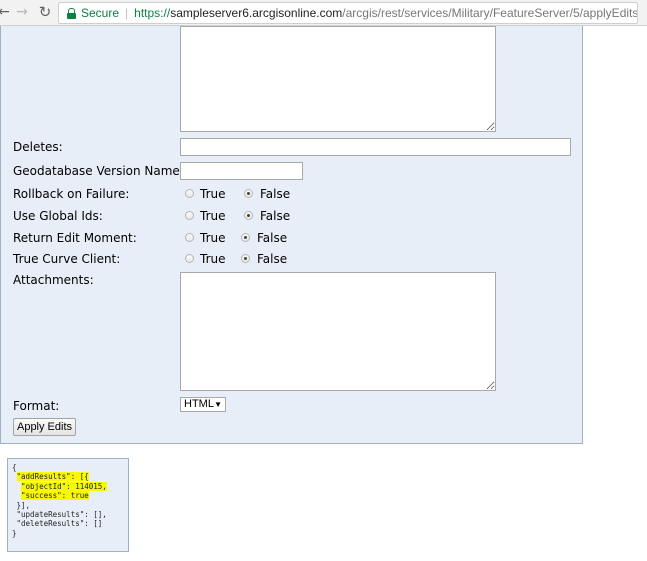 This screenshot has height=561, width=647. I want to click on global-ids-true-text: True, so click(213, 216).